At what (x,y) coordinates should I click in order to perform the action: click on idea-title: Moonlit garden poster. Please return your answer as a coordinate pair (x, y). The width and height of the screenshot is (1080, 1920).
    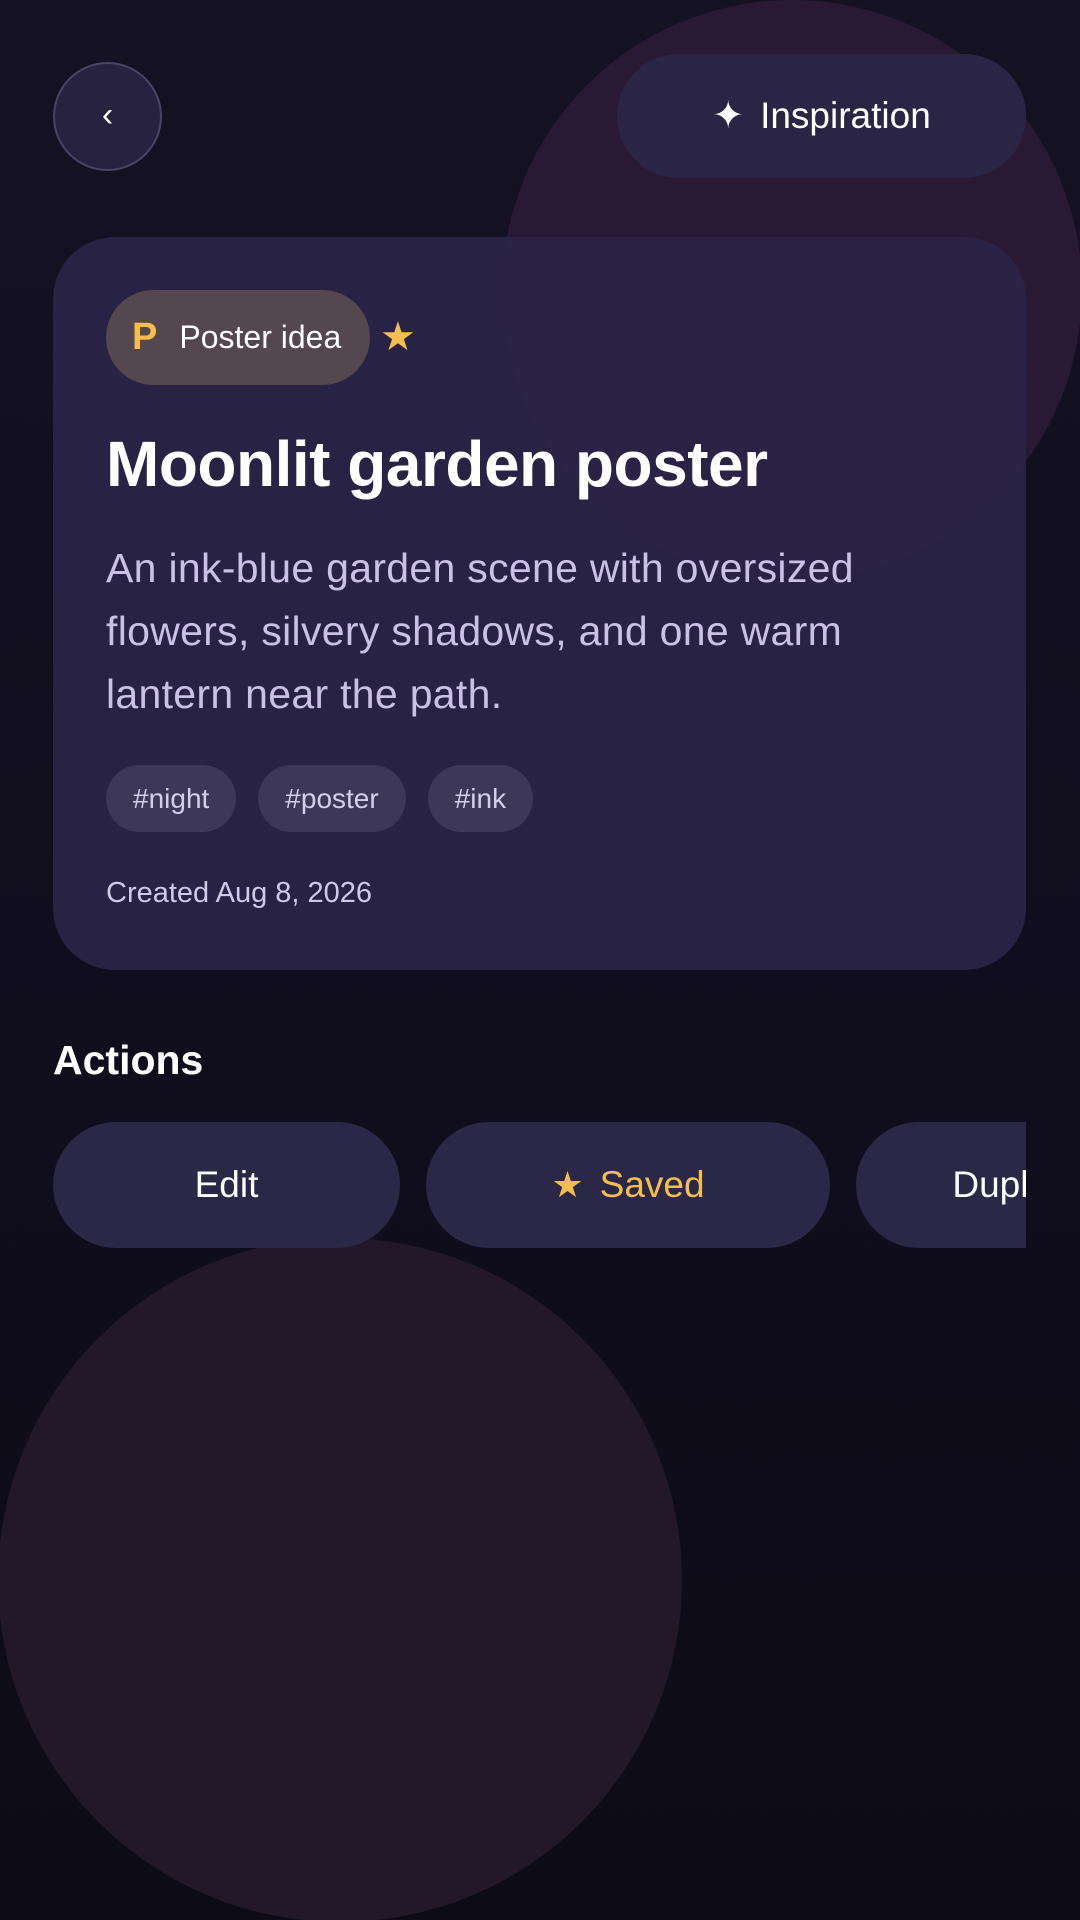
    Looking at the image, I should click on (437, 464).